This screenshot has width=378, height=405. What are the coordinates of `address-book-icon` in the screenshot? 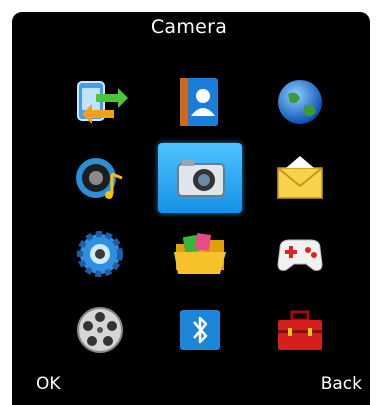 It's located at (199, 102).